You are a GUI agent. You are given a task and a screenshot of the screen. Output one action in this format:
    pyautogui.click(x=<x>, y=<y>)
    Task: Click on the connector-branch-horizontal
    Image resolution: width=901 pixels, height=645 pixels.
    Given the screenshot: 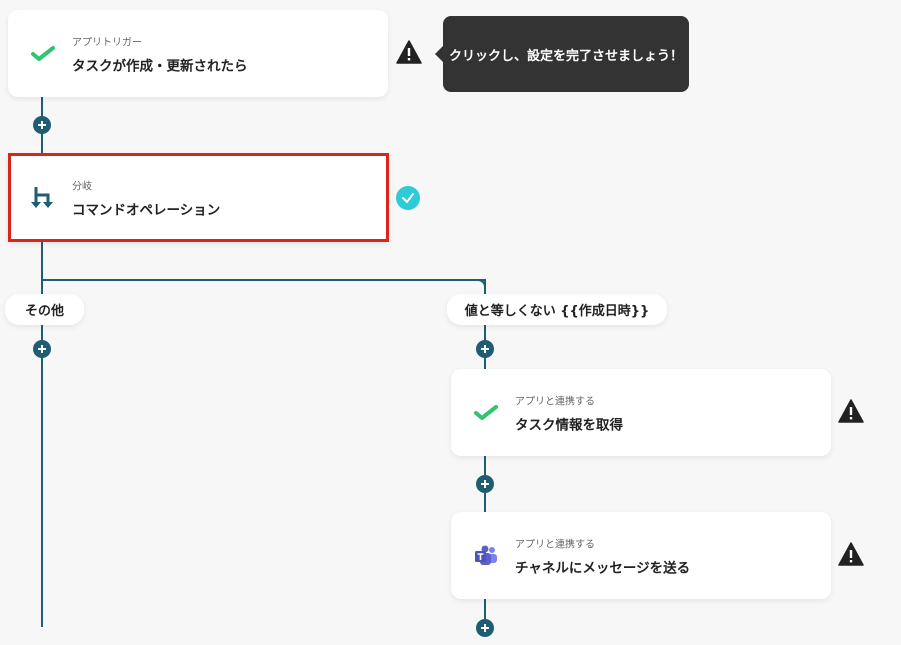 What is the action you would take?
    pyautogui.click(x=263, y=280)
    